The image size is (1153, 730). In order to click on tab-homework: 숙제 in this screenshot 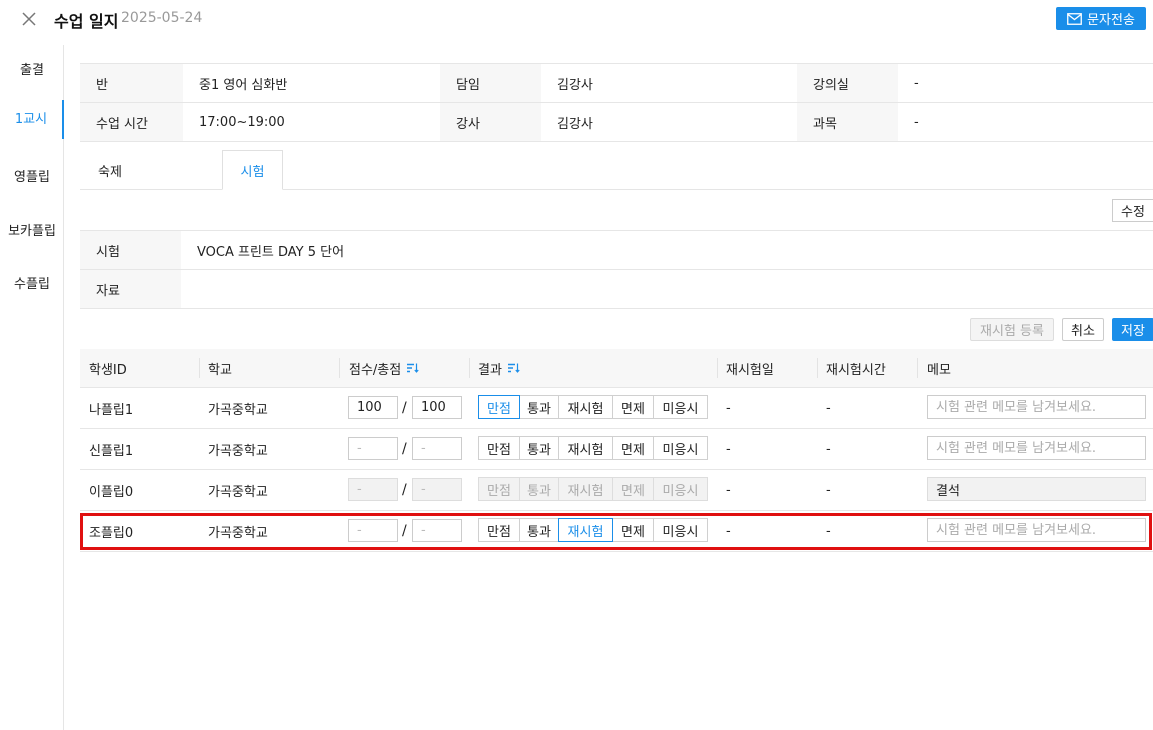, I will do `click(110, 170)`.